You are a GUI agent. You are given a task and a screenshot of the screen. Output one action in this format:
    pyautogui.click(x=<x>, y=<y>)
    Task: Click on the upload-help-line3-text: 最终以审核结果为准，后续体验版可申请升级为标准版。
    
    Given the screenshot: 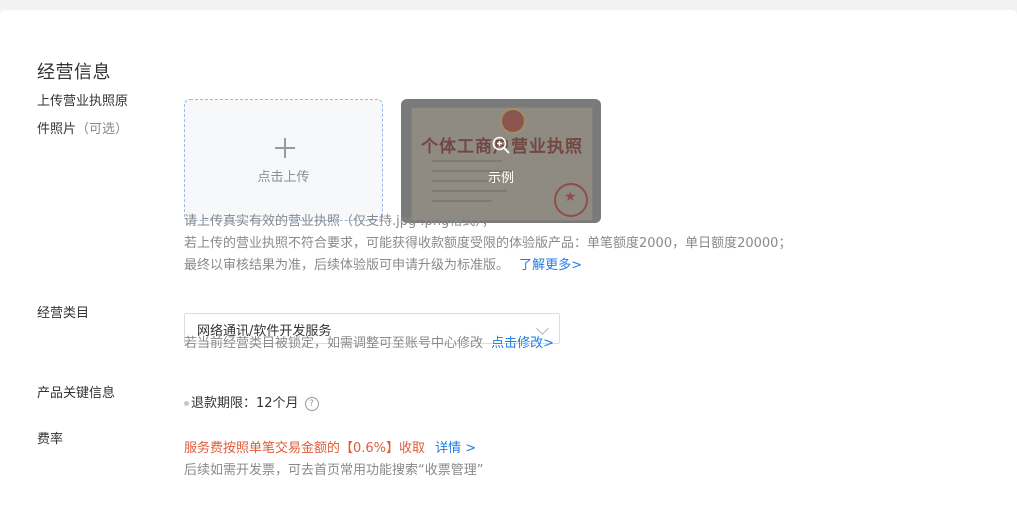 What is the action you would take?
    pyautogui.click(x=347, y=265)
    